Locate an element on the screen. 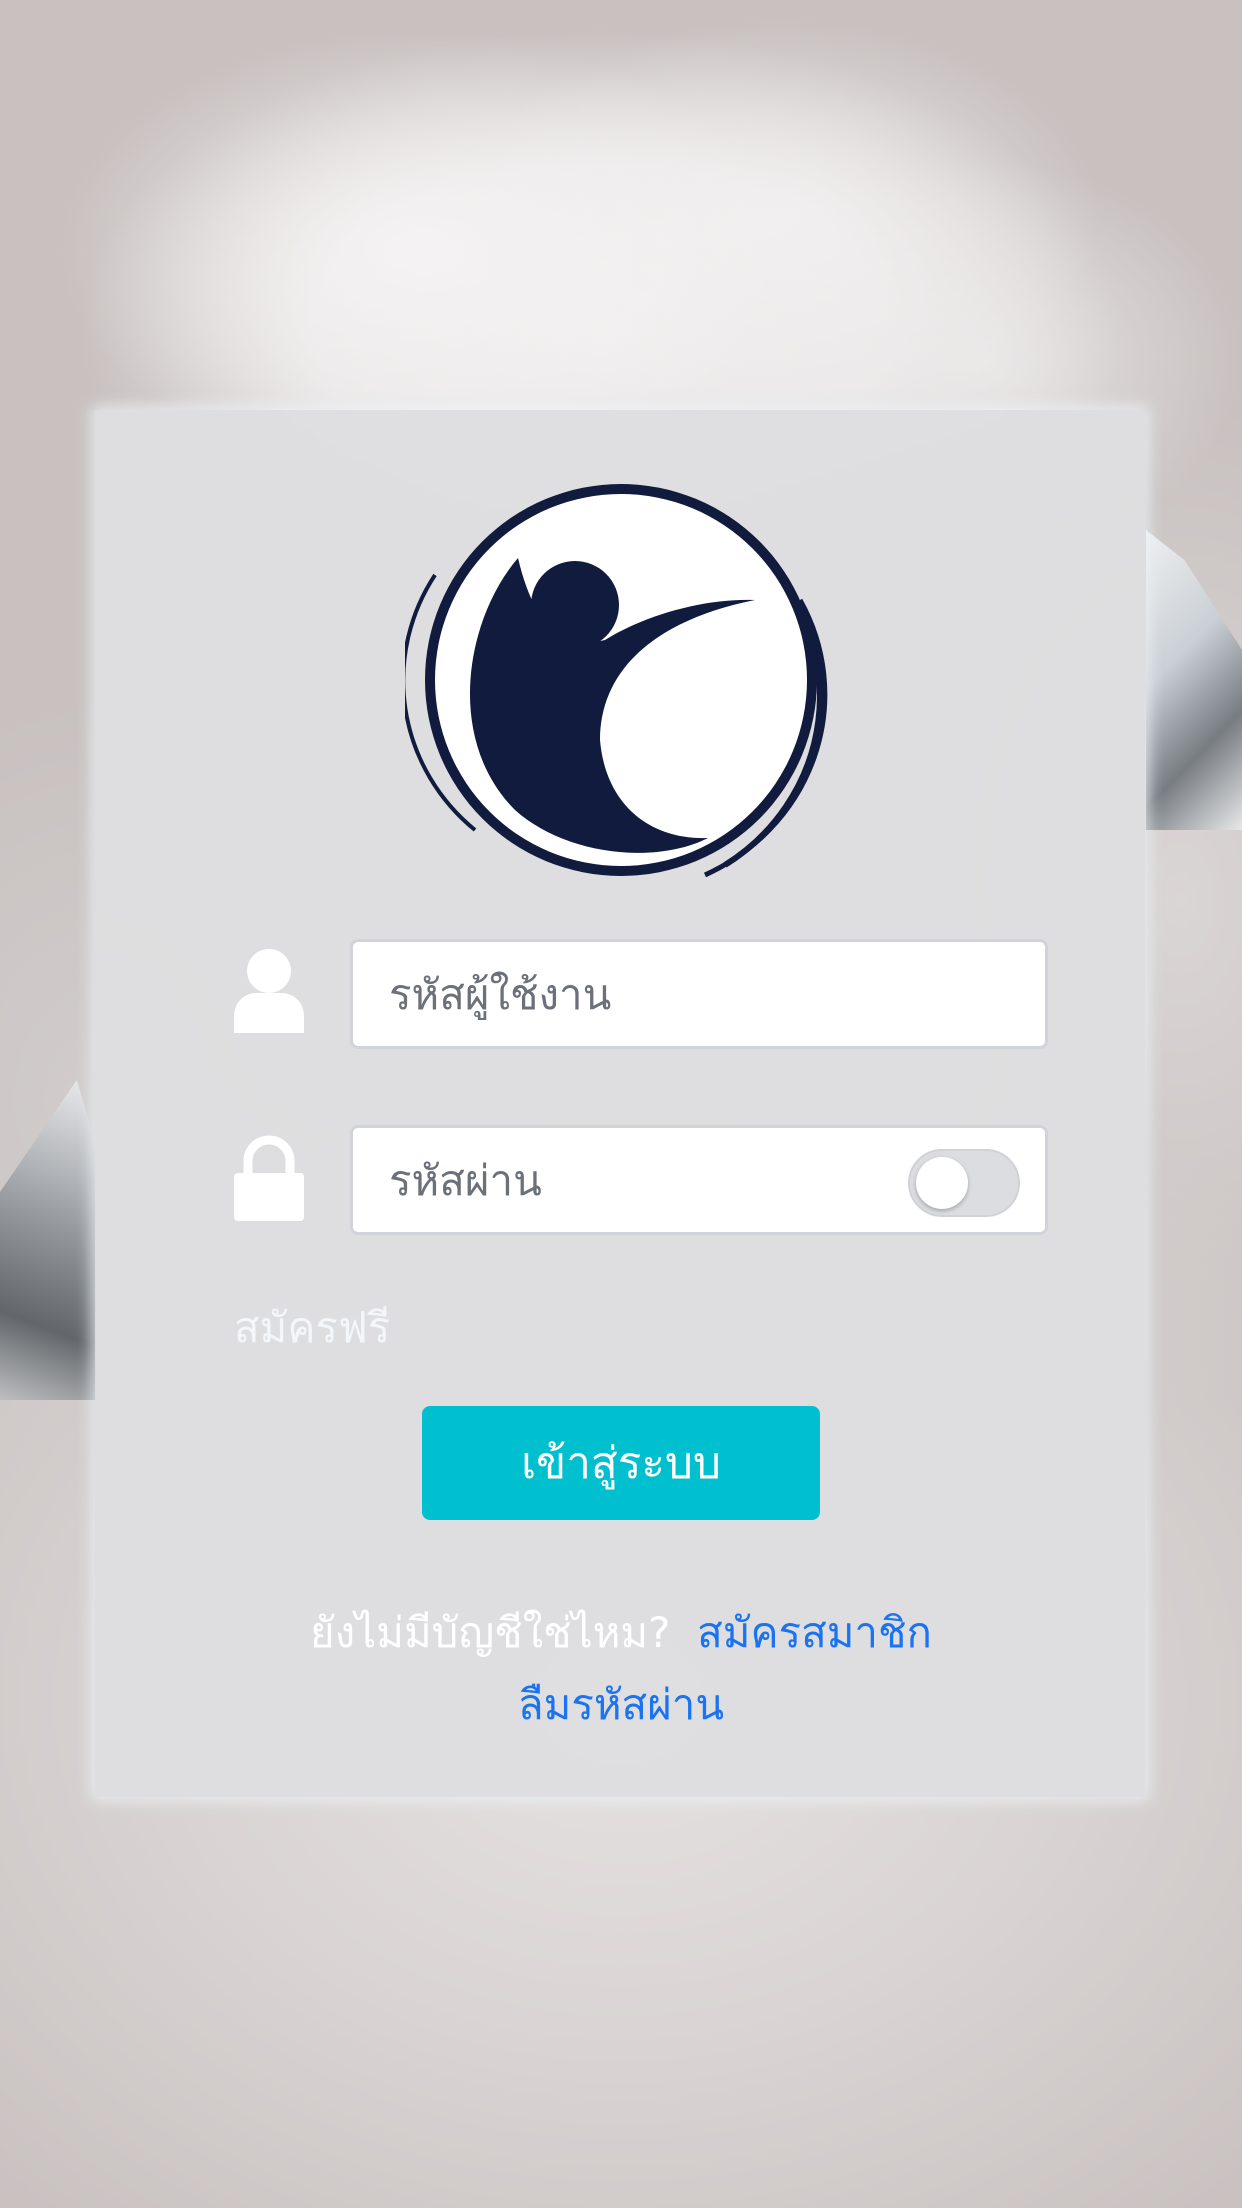 The width and height of the screenshot is (1242, 2208). login-button: เข้าสู่ระบบ is located at coordinates (621, 1463).